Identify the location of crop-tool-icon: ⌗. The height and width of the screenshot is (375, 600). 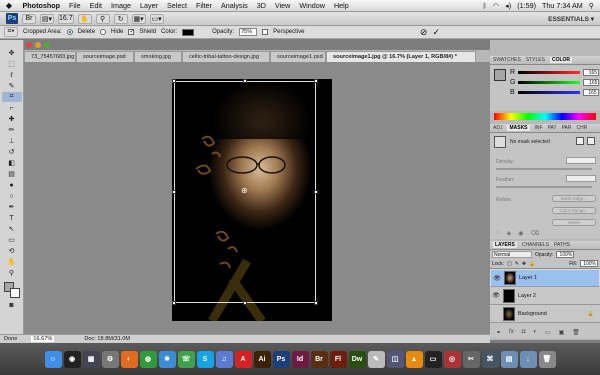
(11, 97).